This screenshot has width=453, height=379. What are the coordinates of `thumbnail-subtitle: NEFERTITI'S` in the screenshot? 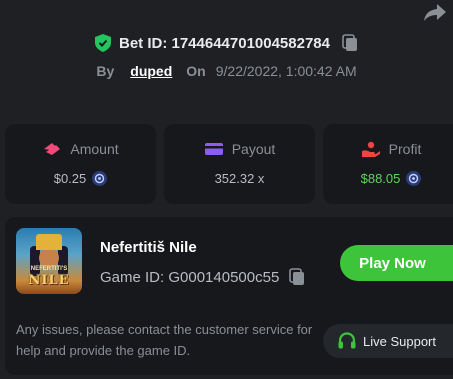 It's located at (49, 269).